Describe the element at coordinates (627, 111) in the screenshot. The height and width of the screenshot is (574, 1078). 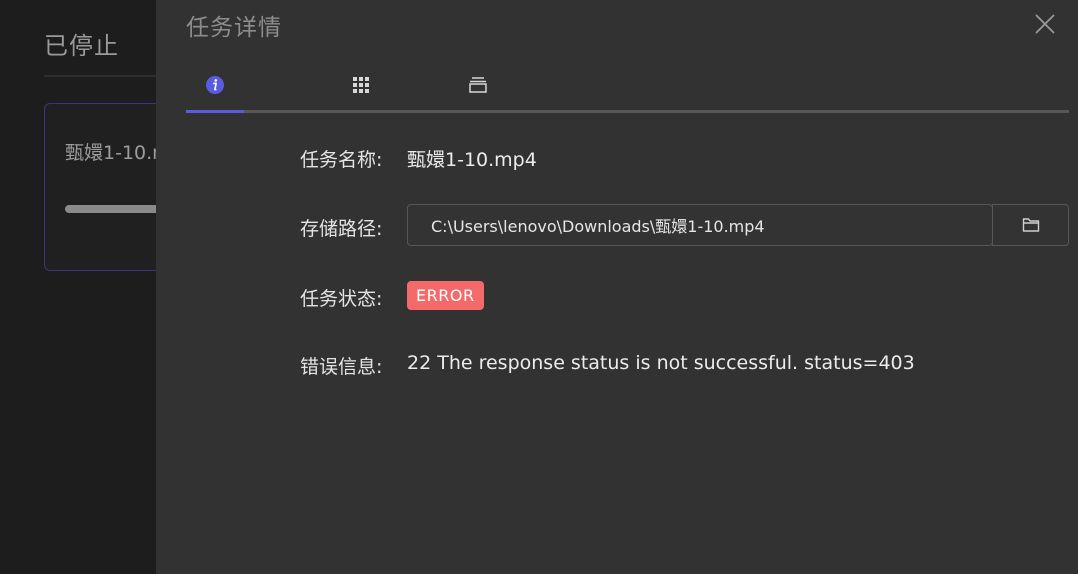
I see `tabs-underline` at that location.